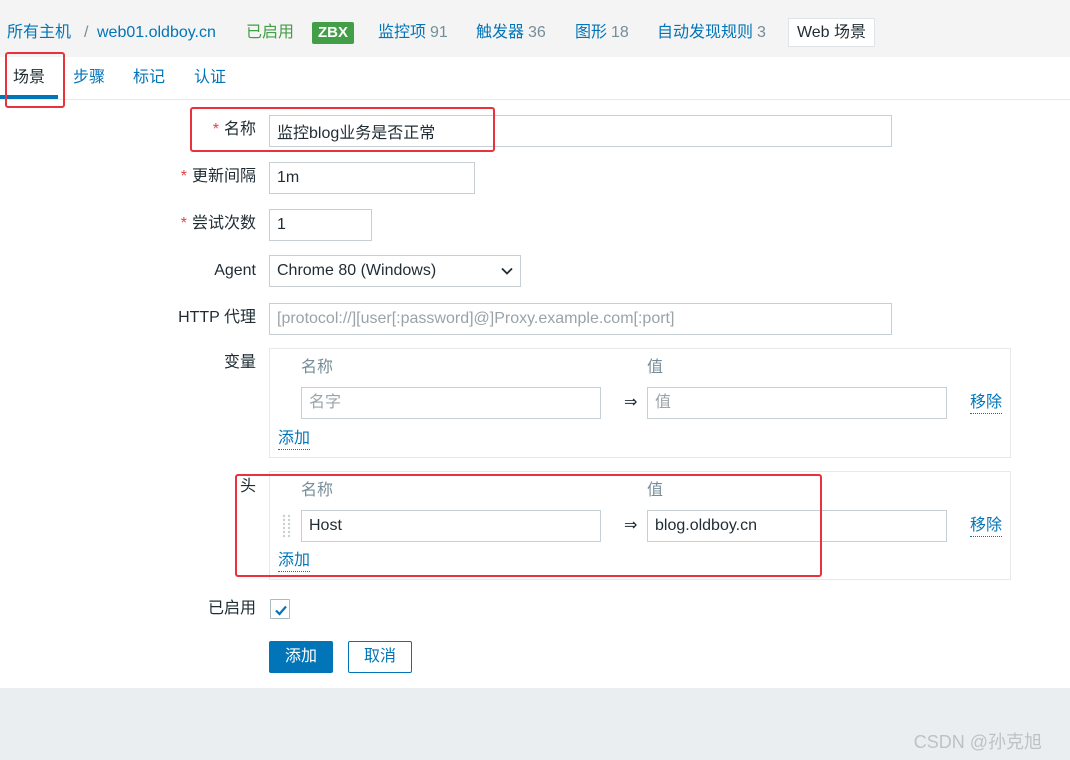 The image size is (1070, 760). What do you see at coordinates (294, 561) in the screenshot?
I see `header-add-link: 添加` at bounding box center [294, 561].